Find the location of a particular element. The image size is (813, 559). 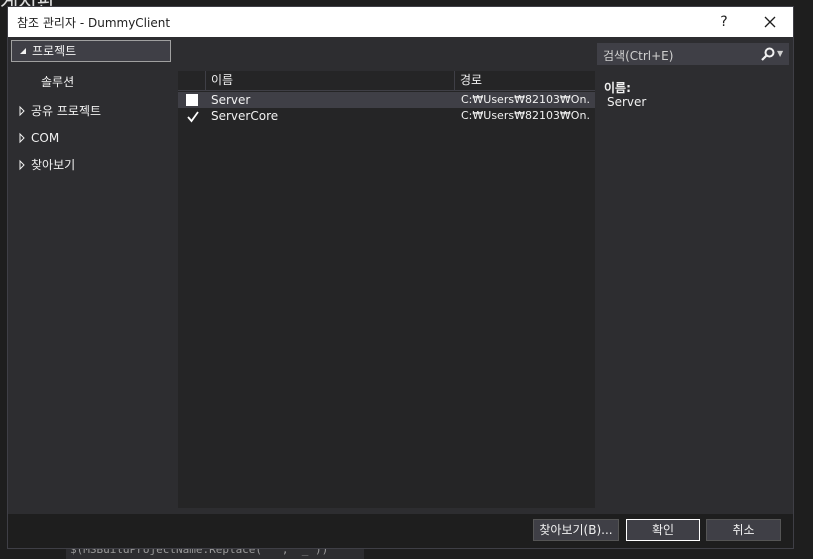

sidebar-item-label: 찾아보기 is located at coordinates (53, 165).